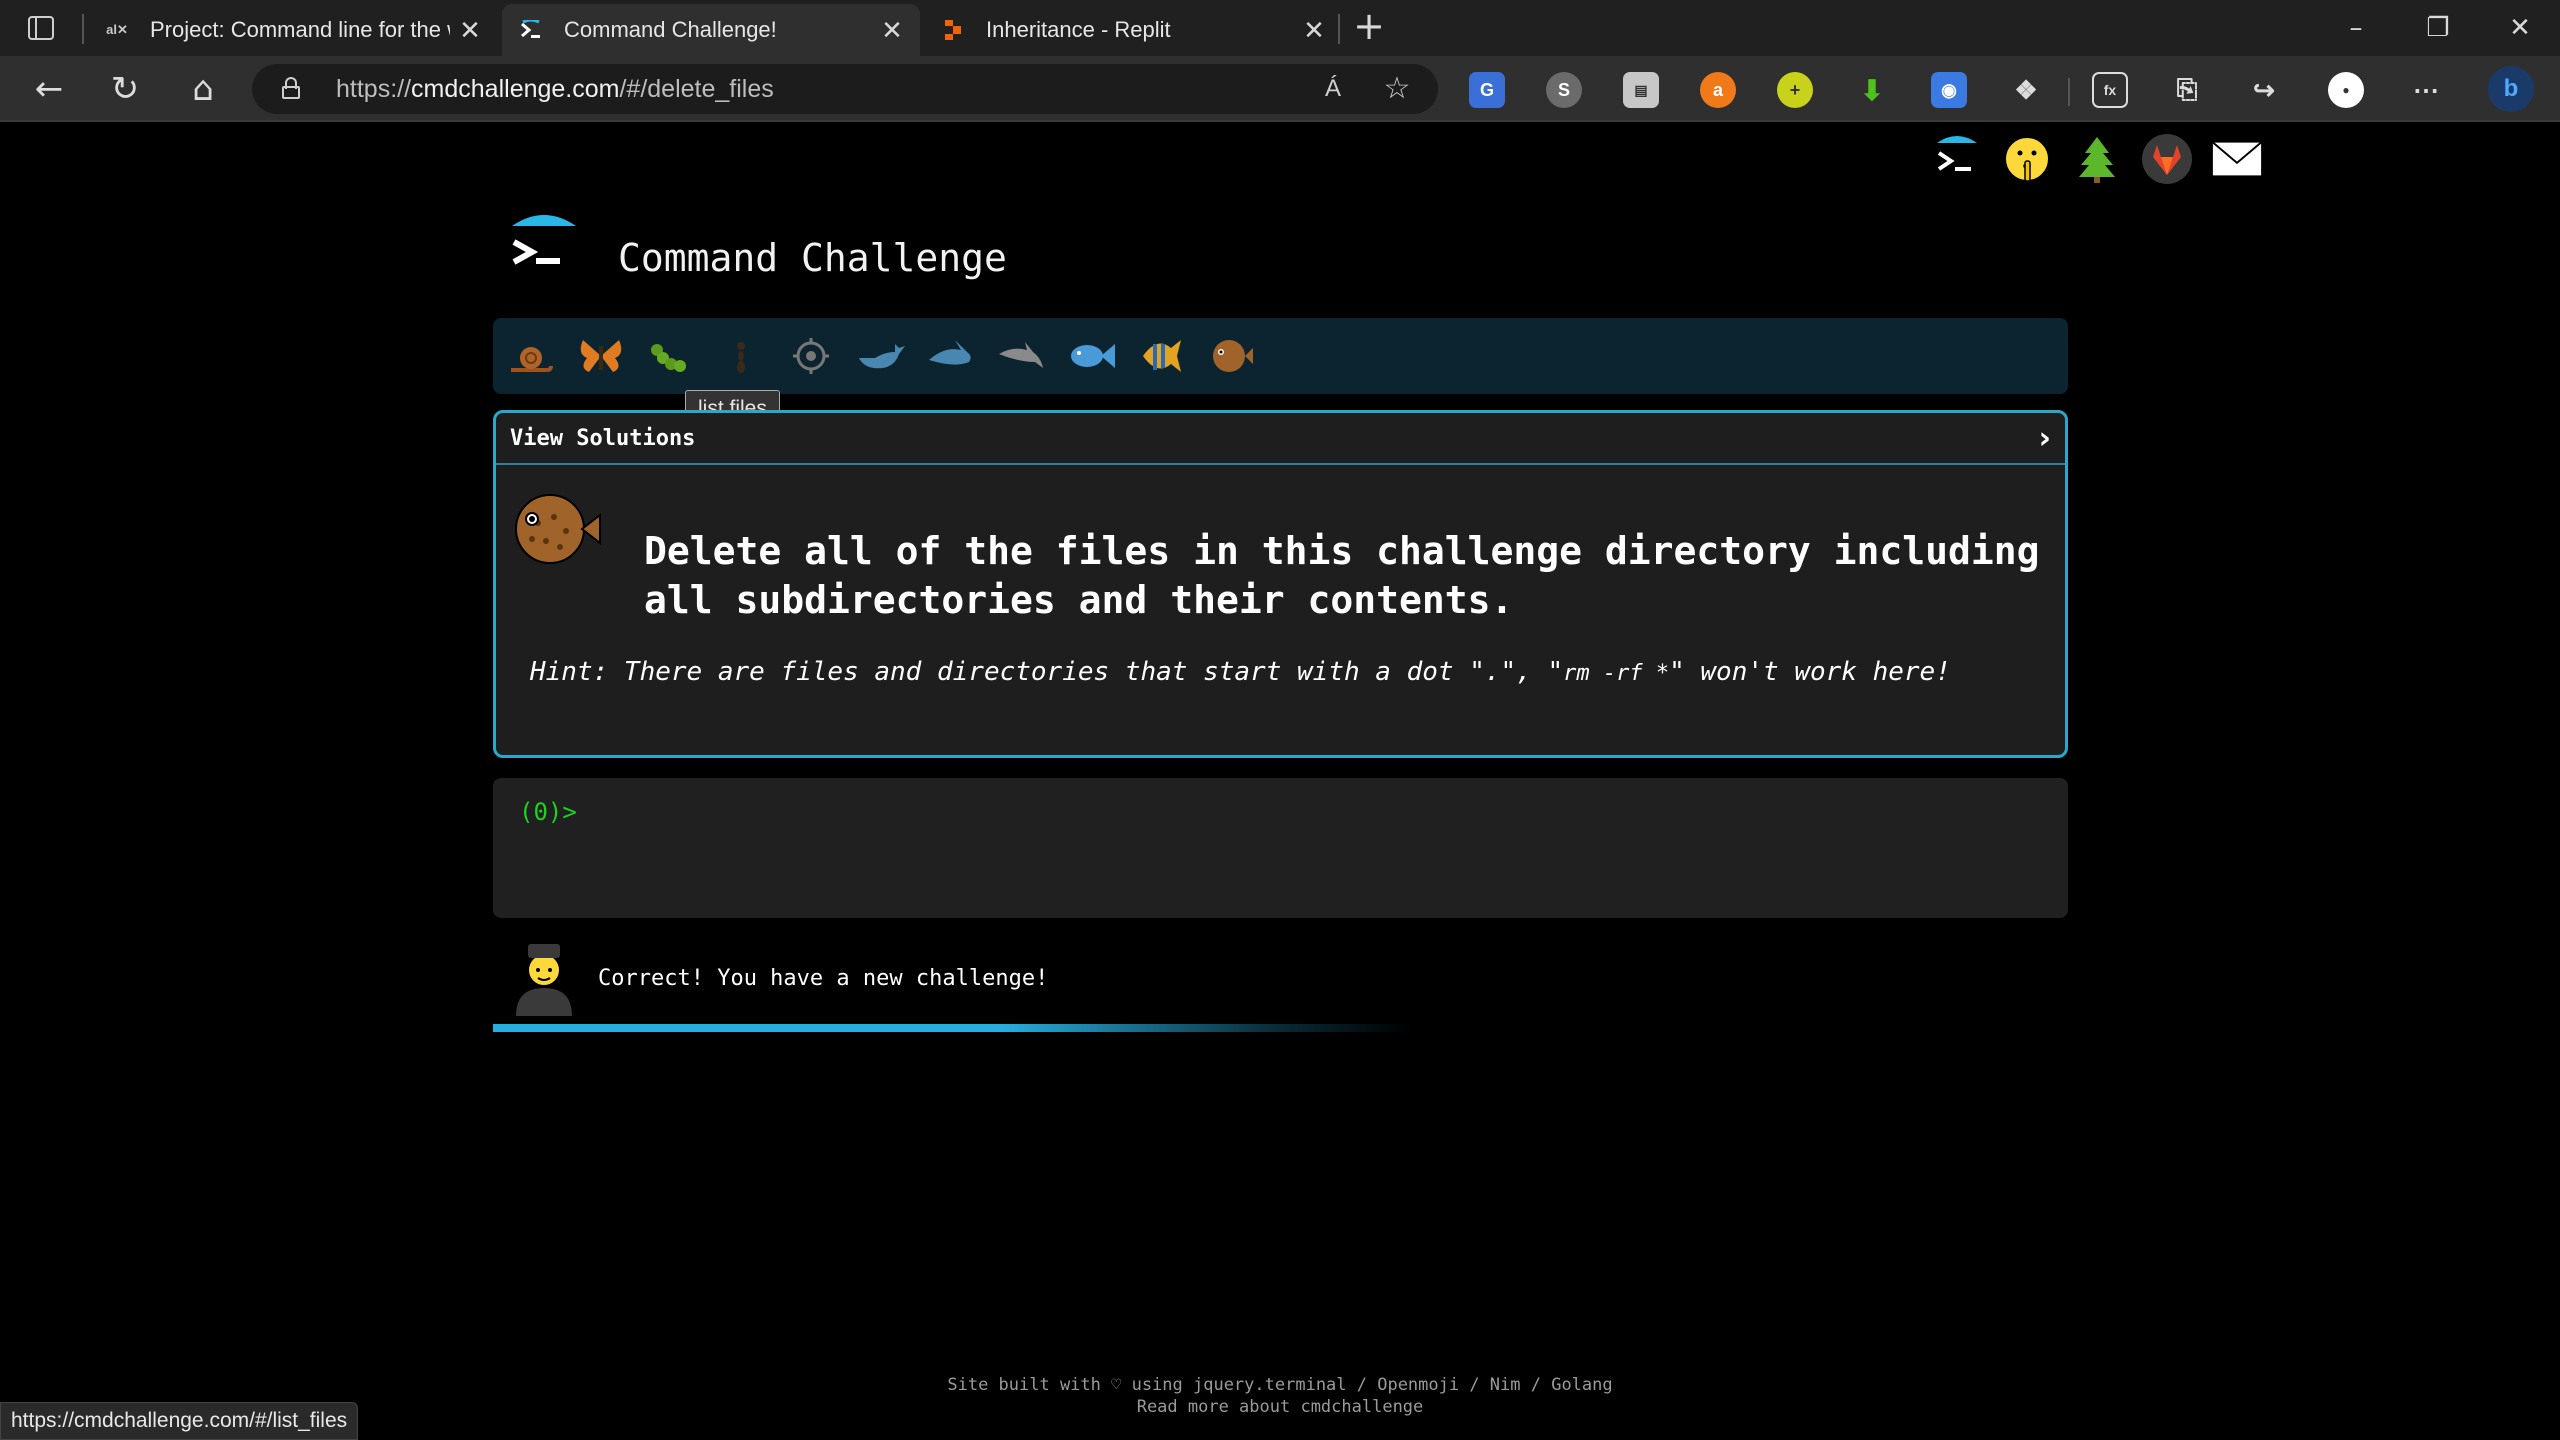  I want to click on lock-icon, so click(291, 88).